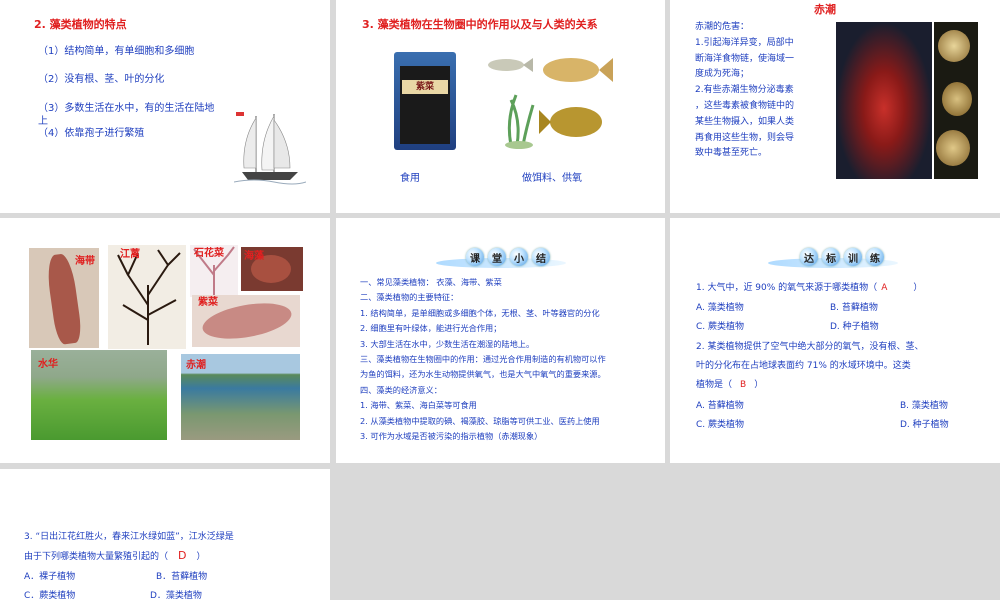 This screenshot has width=1000, height=600. I want to click on answer-mark: B, so click(743, 385).